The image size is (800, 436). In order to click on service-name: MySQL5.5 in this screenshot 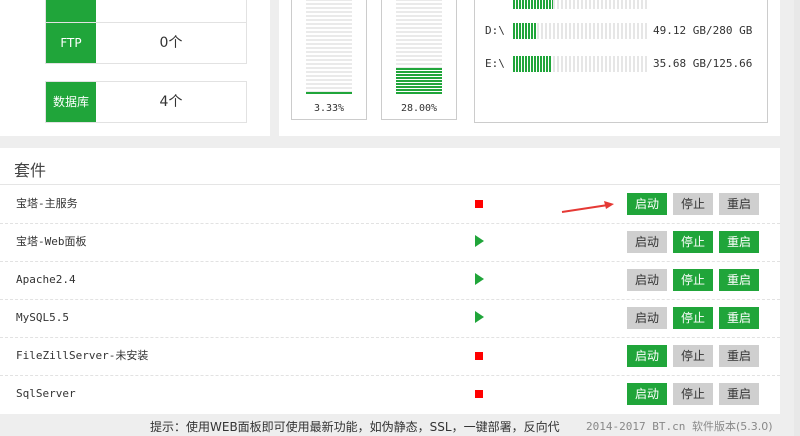, I will do `click(42, 317)`.